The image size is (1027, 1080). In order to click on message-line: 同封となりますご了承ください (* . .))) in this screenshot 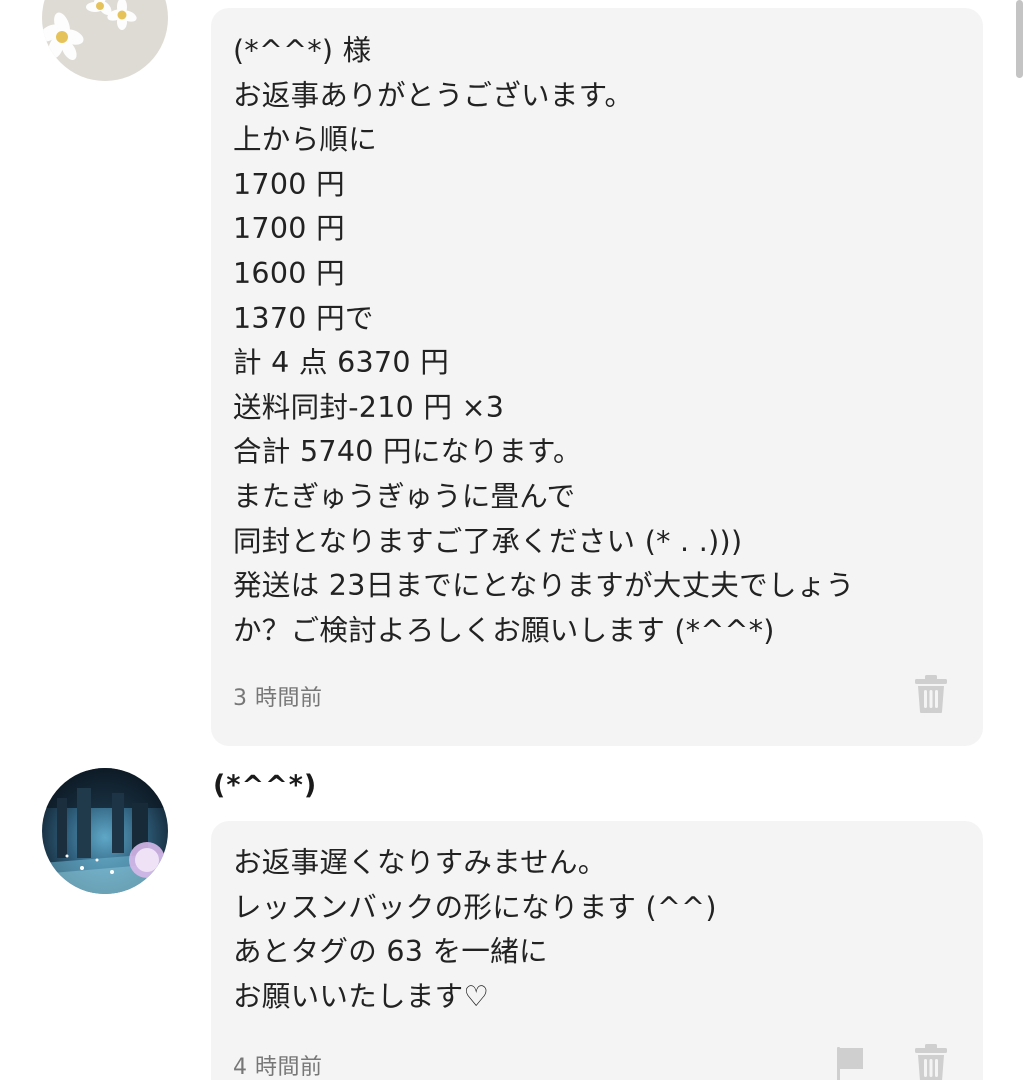, I will do `click(488, 541)`.